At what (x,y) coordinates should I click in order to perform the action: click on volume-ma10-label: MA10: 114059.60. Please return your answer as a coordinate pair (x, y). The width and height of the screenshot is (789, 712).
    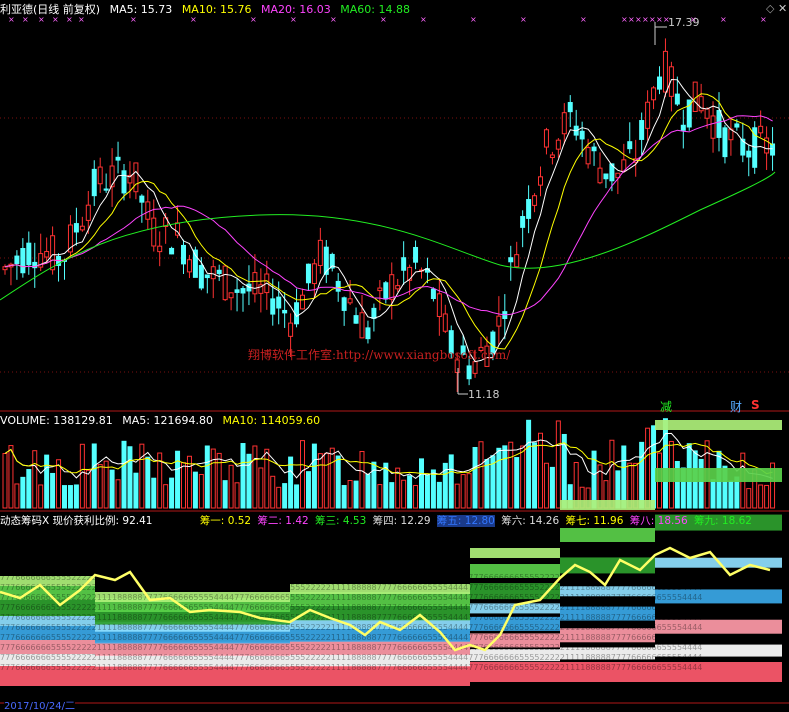
    Looking at the image, I should click on (271, 420).